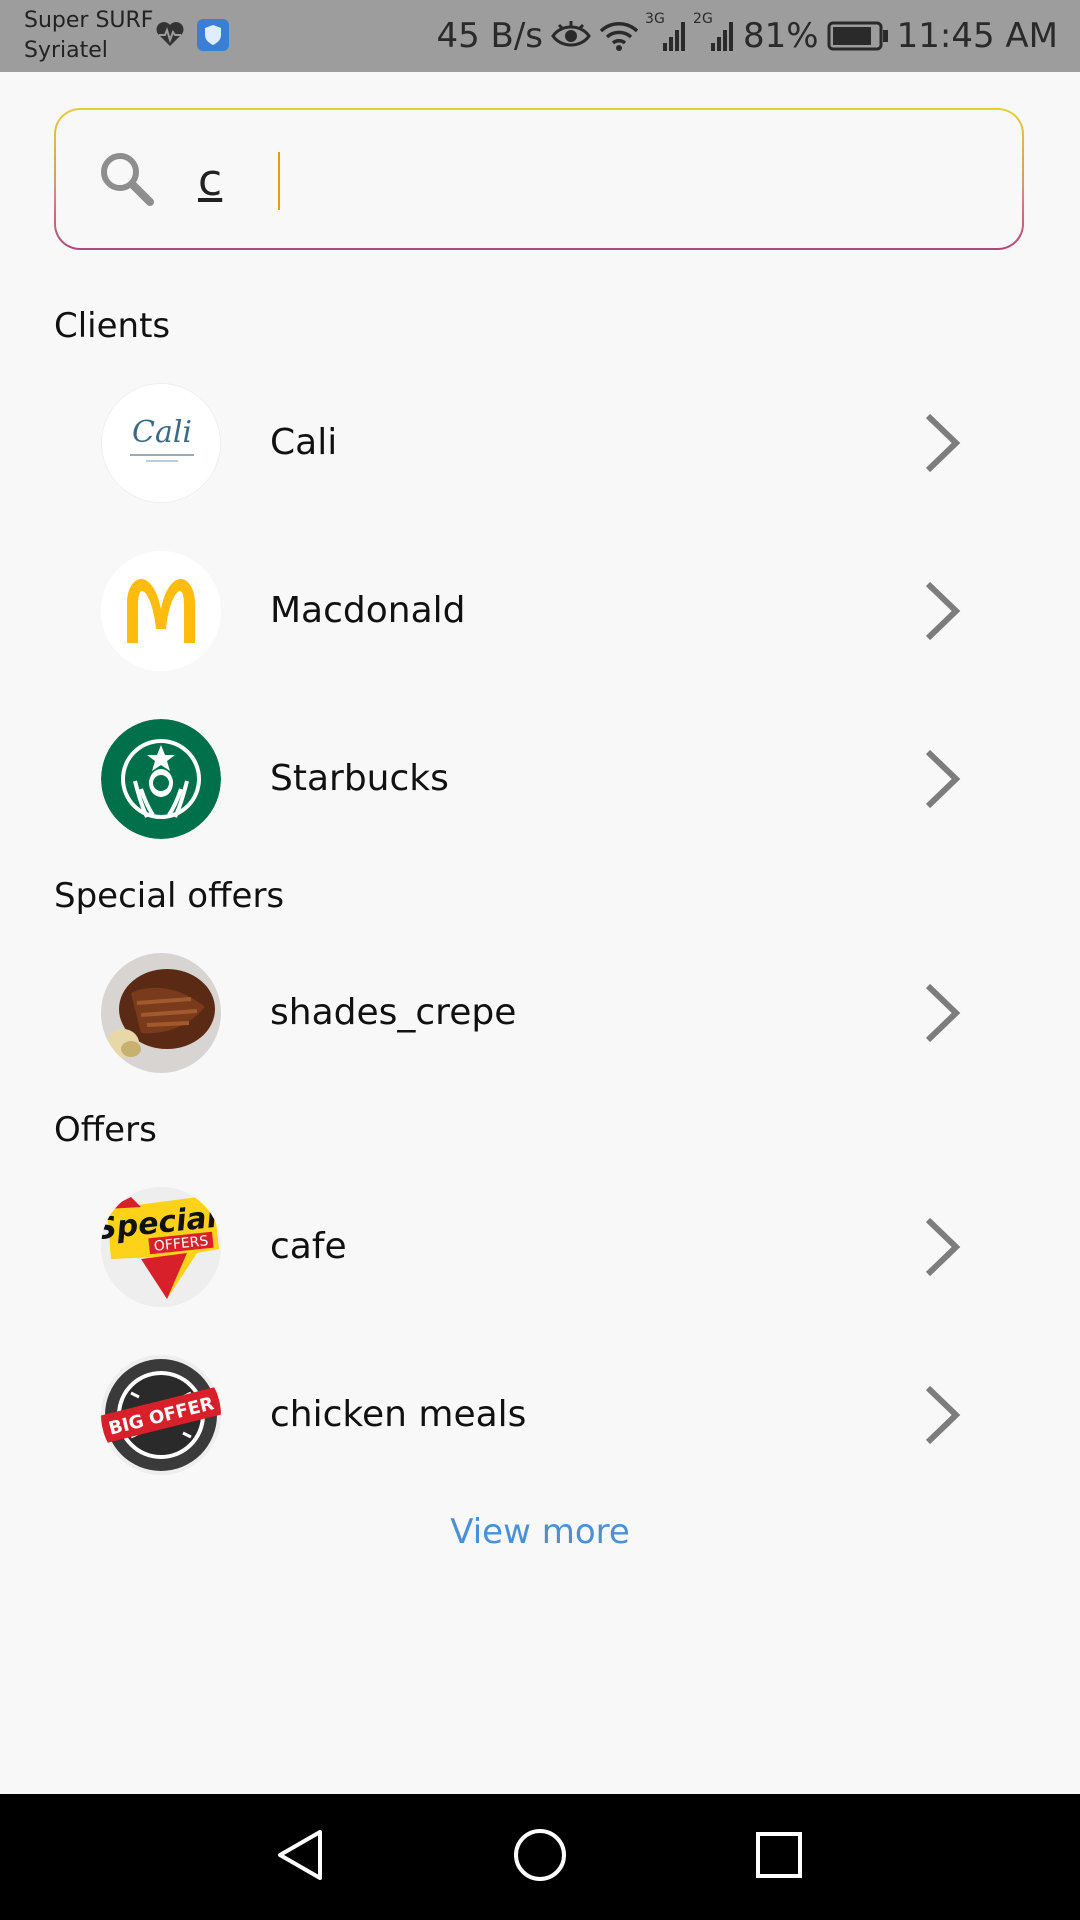 The width and height of the screenshot is (1080, 1920). Describe the element at coordinates (703, 19) in the screenshot. I see `sim2-network-type: 2G` at that location.